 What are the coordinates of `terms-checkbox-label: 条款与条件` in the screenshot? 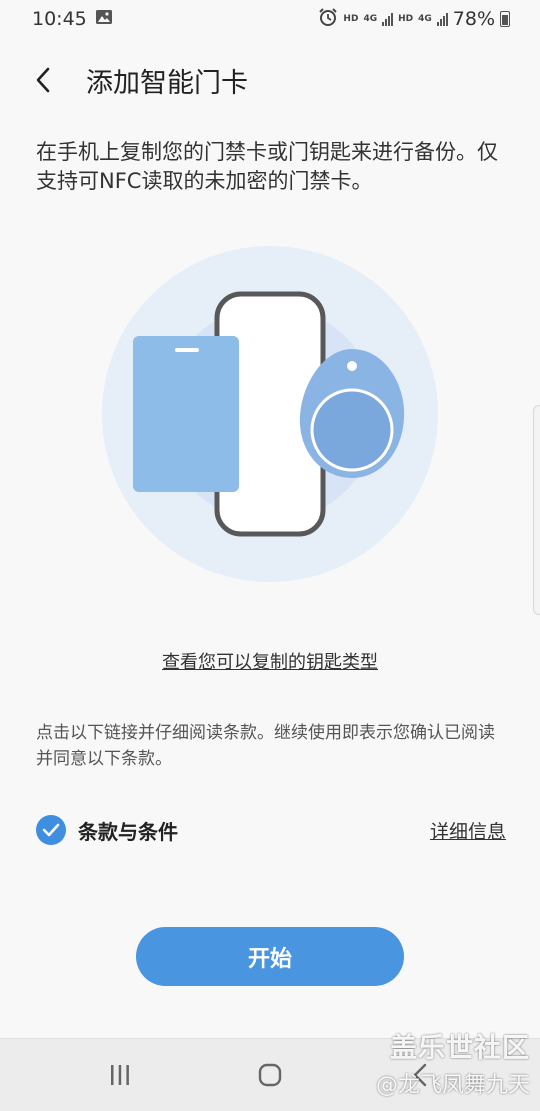 It's located at (128, 830).